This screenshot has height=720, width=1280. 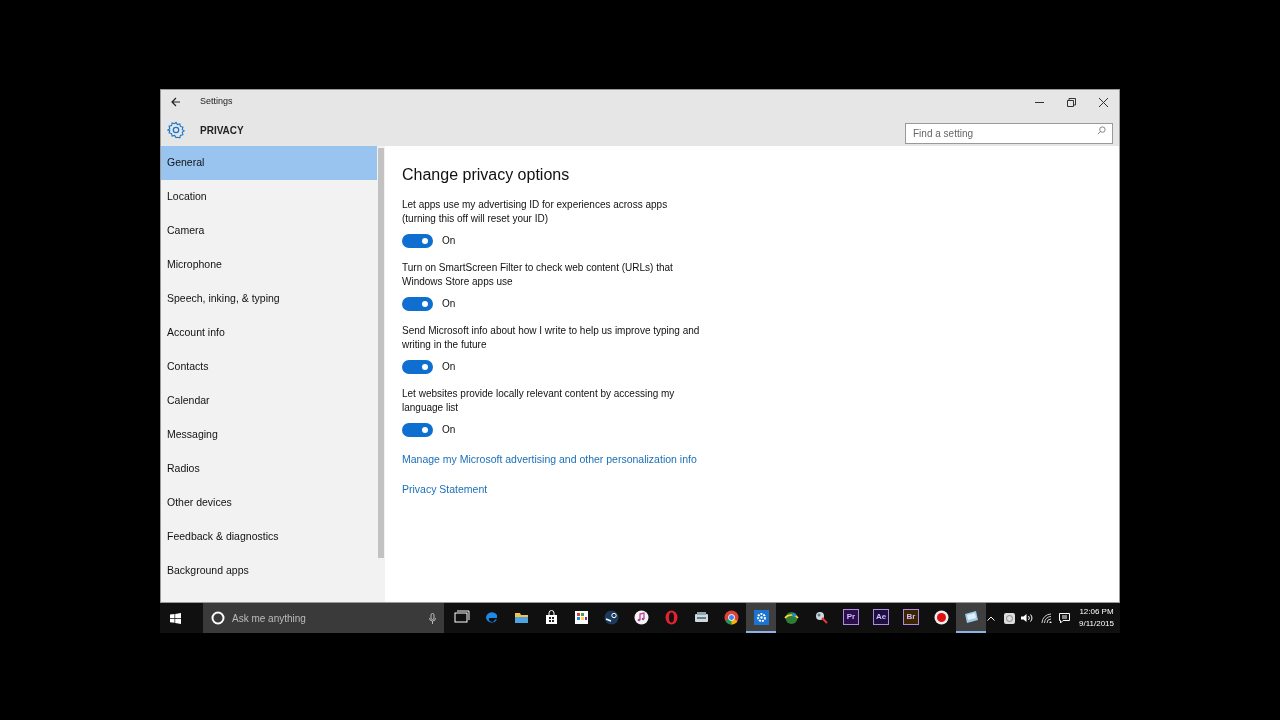 I want to click on clock-time: 12:06 PM, so click(x=1096, y=612).